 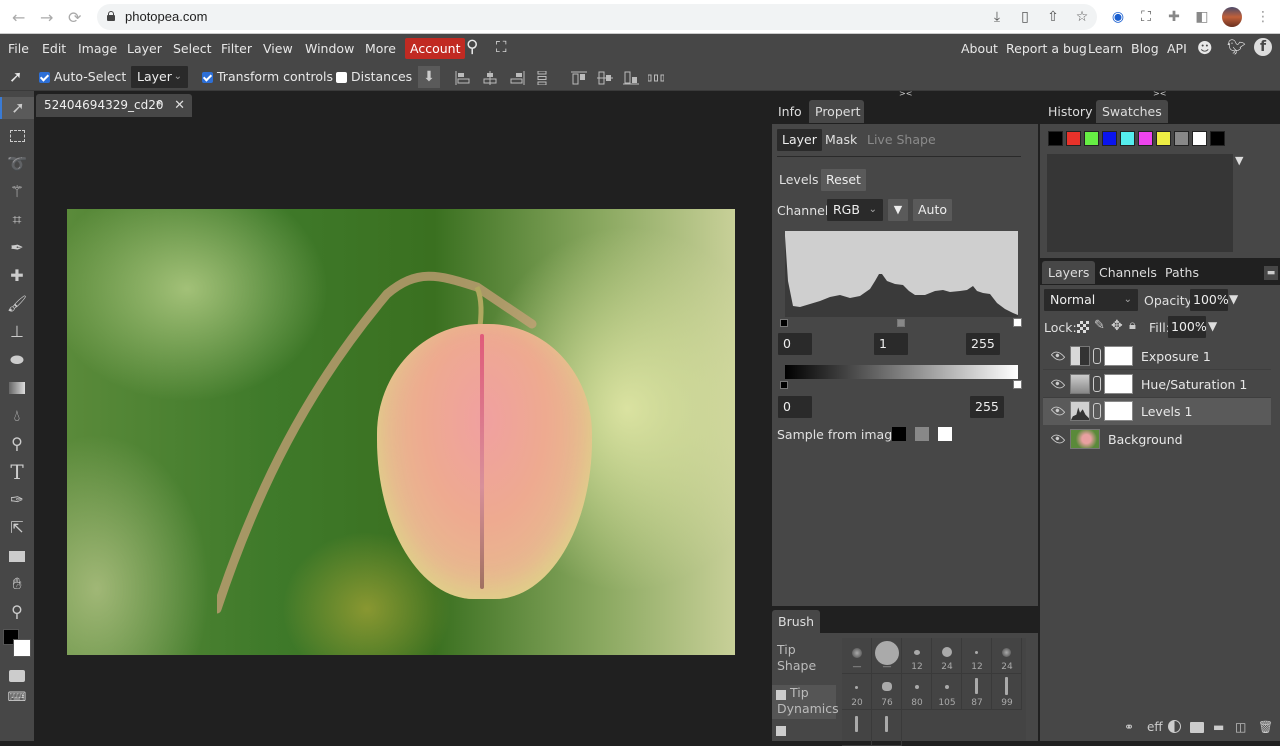 I want to click on layer-row: Exposure 1, so click(x=1157, y=356).